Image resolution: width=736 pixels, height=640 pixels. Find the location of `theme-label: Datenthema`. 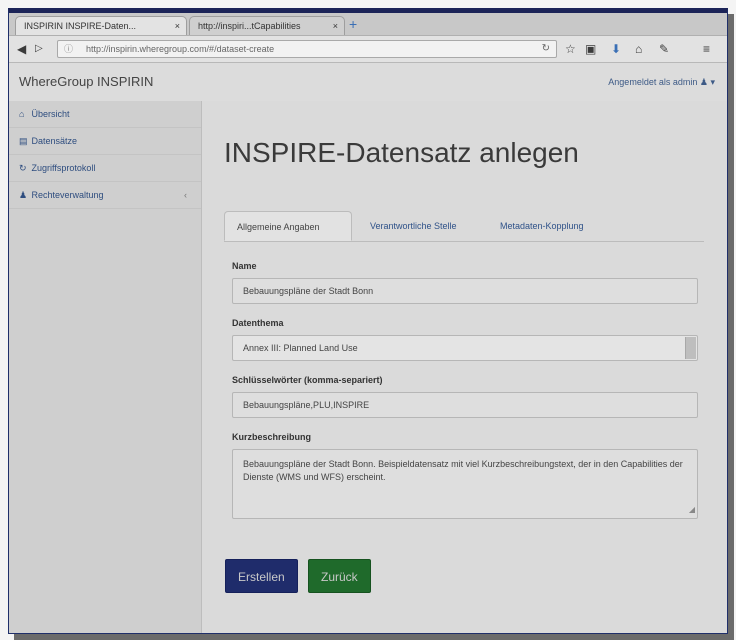

theme-label: Datenthema is located at coordinates (258, 323).